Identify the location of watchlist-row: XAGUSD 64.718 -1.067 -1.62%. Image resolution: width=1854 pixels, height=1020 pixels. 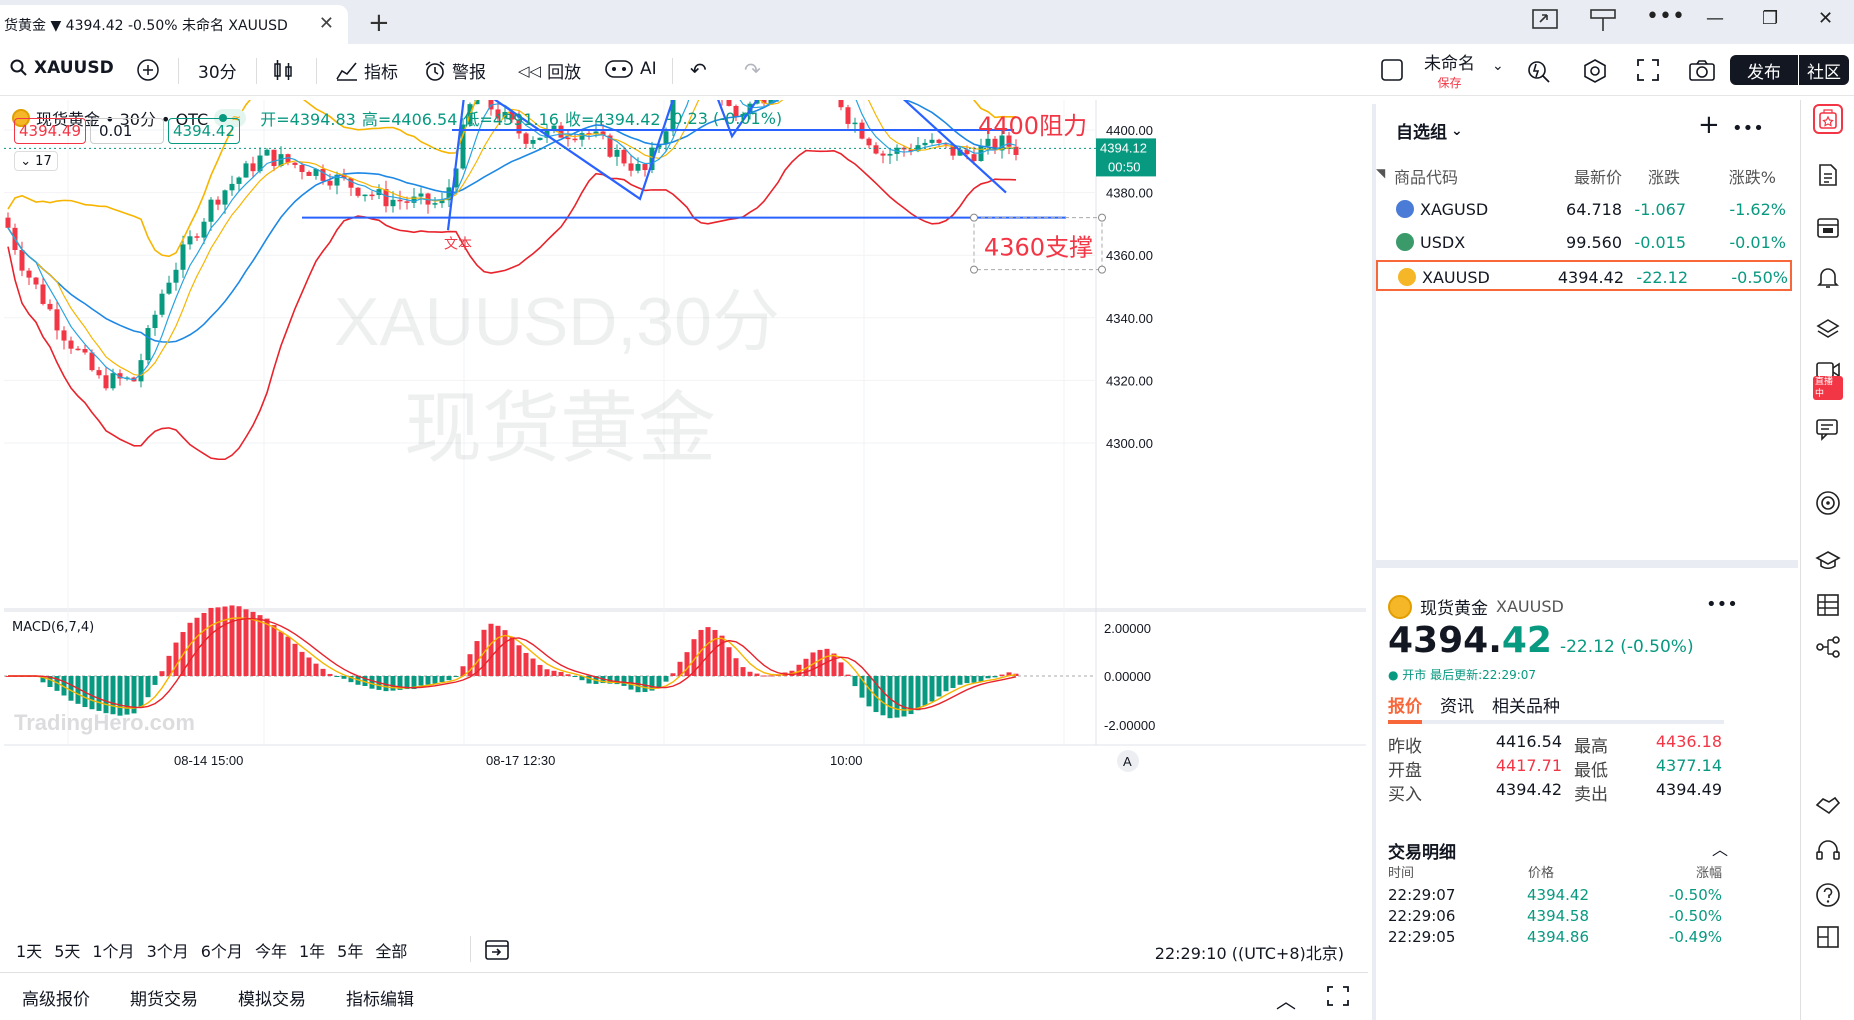
(1584, 209).